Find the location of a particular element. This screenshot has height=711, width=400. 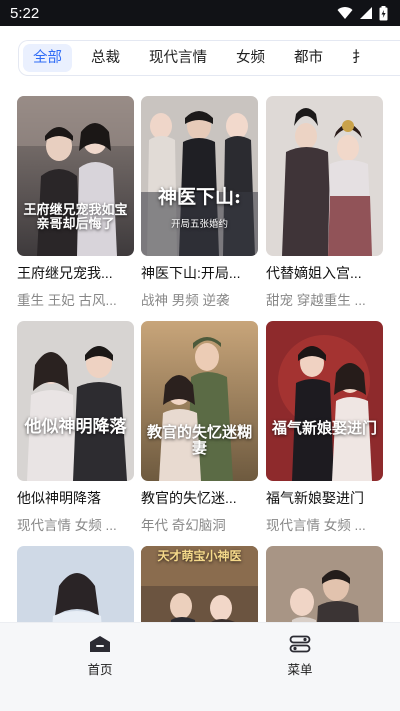

drama-title: 福气新娘娶进门 is located at coordinates (315, 498).